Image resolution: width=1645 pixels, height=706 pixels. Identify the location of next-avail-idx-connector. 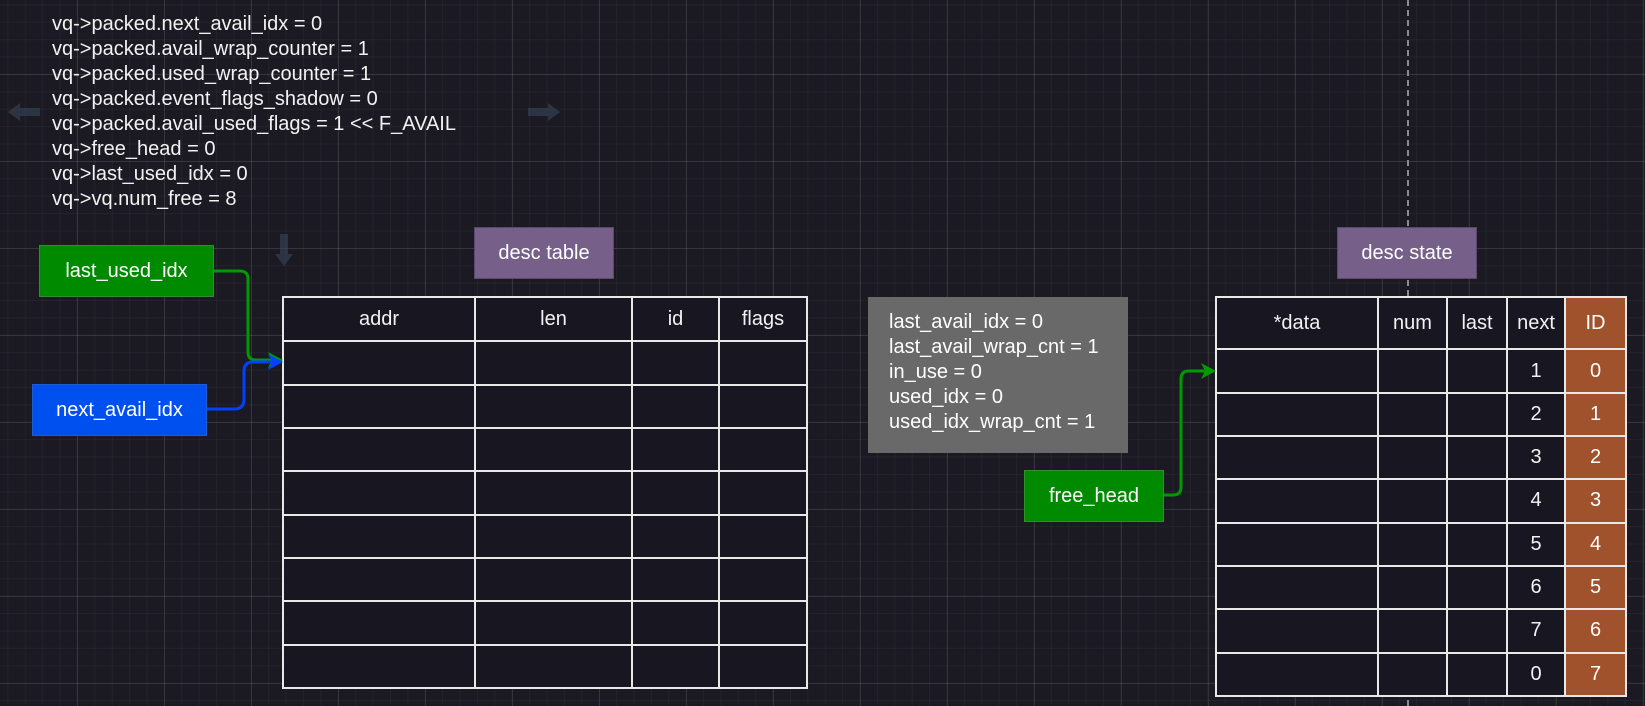
(240, 385).